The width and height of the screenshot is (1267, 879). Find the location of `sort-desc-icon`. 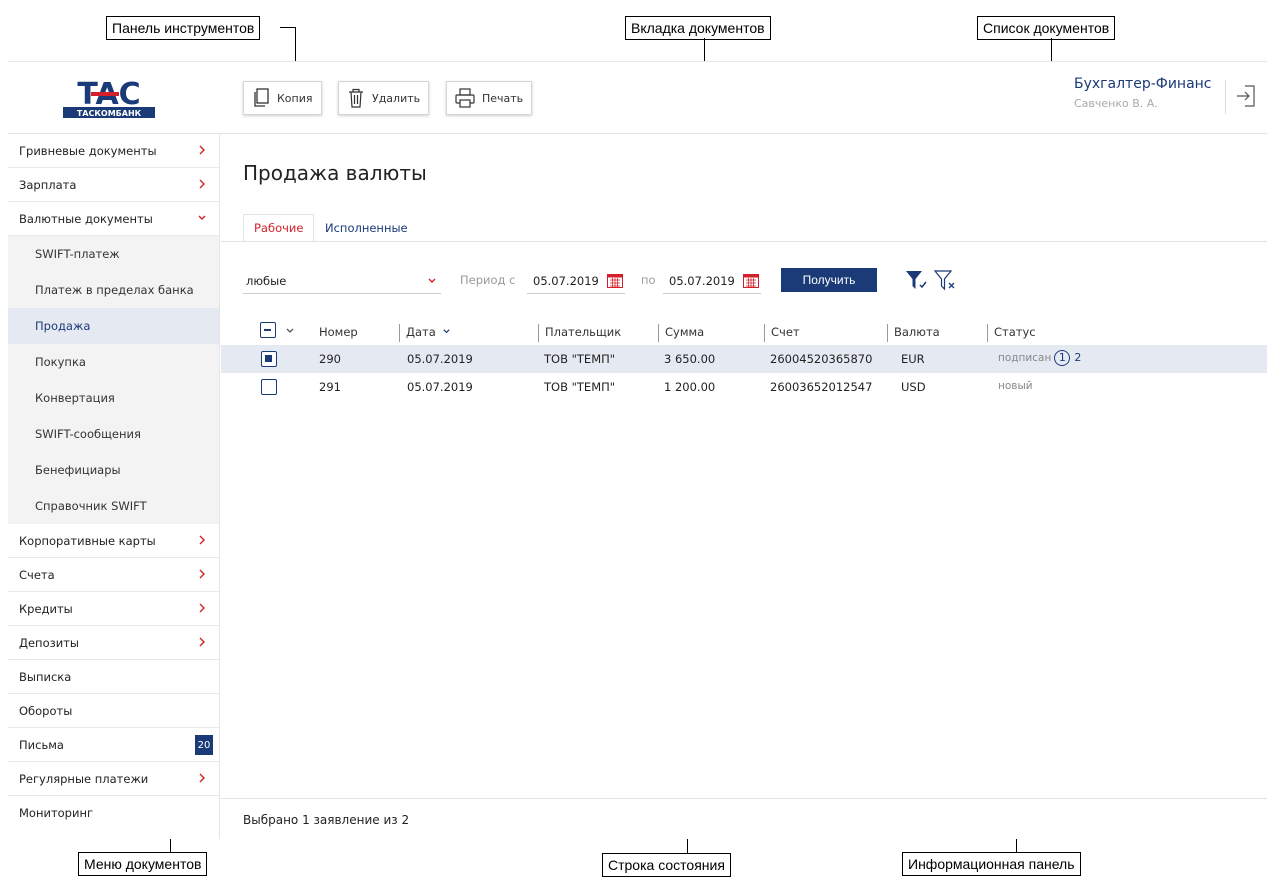

sort-desc-icon is located at coordinates (447, 331).